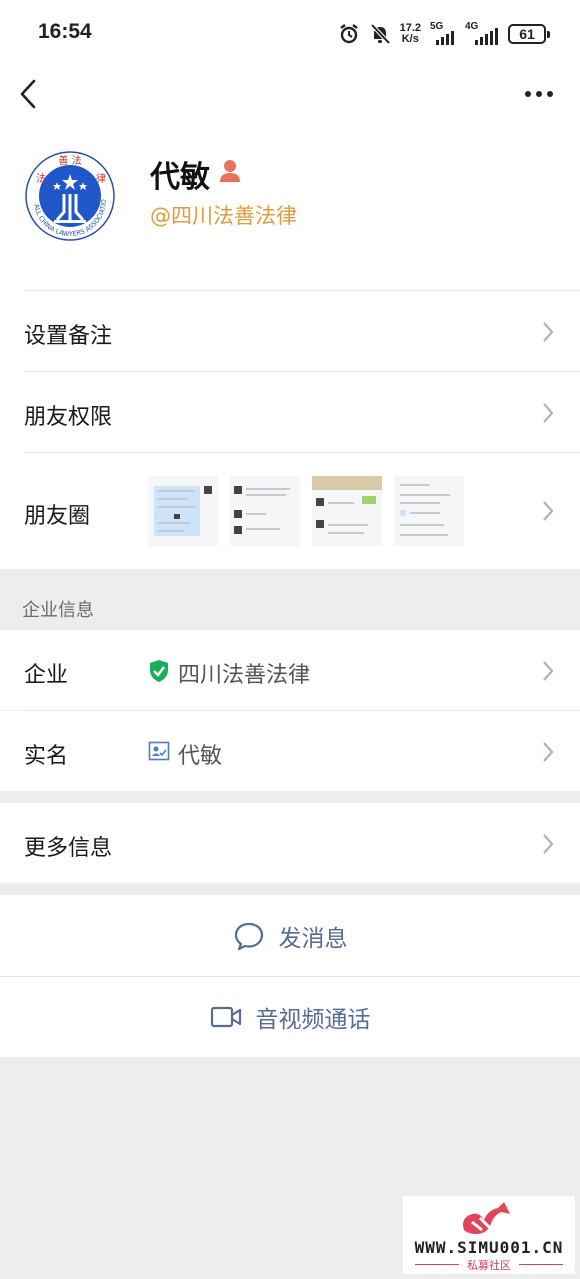 The height and width of the screenshot is (1279, 580). I want to click on status-bar: 16:54 17.2 K/s 5G 4G 61, so click(290, 33).